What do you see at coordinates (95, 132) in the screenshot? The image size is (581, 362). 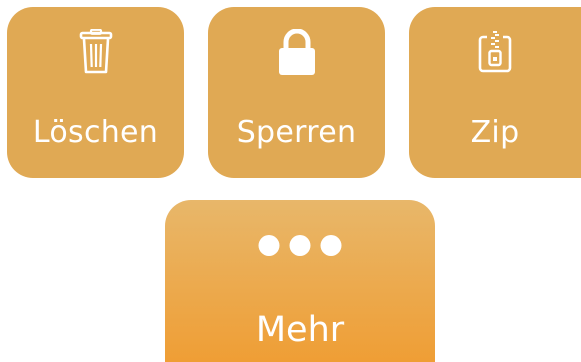 I see `delete-label: Löschen` at bounding box center [95, 132].